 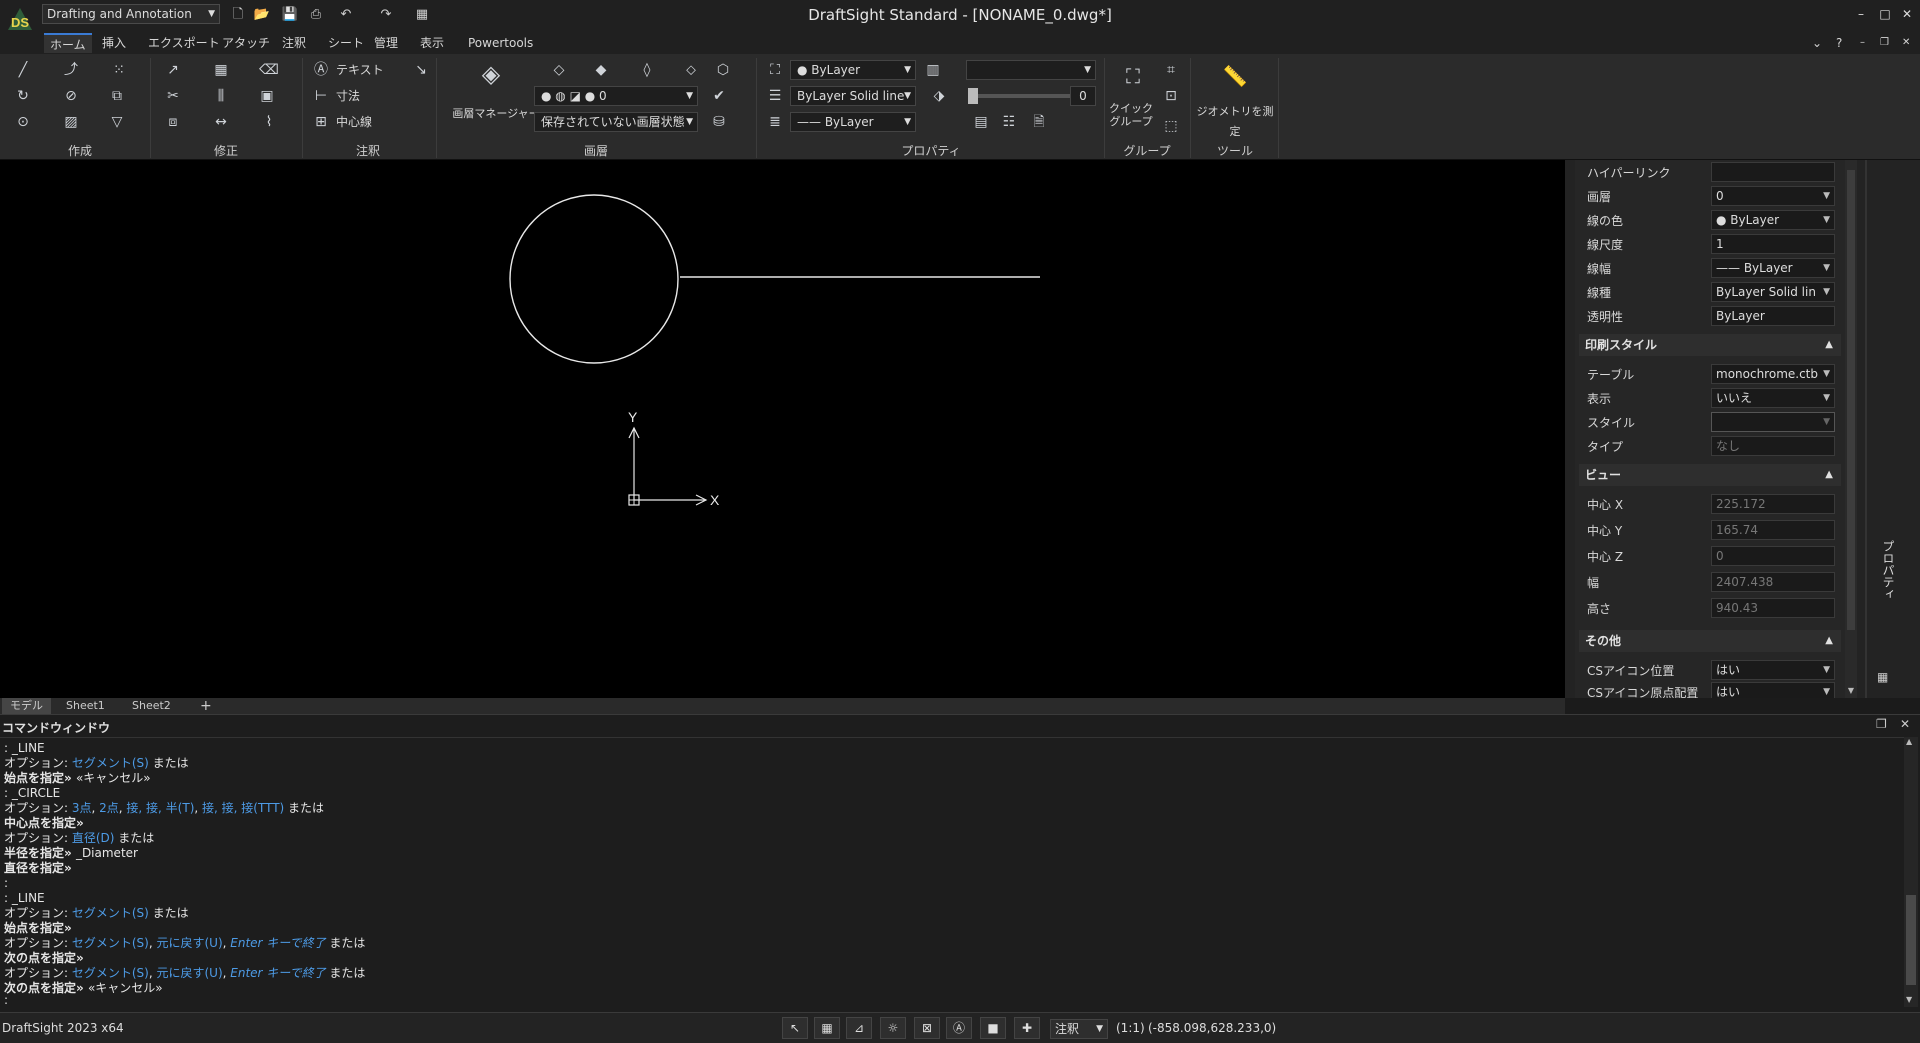 What do you see at coordinates (973, 96) in the screenshot?
I see `transparency-slider-handle` at bounding box center [973, 96].